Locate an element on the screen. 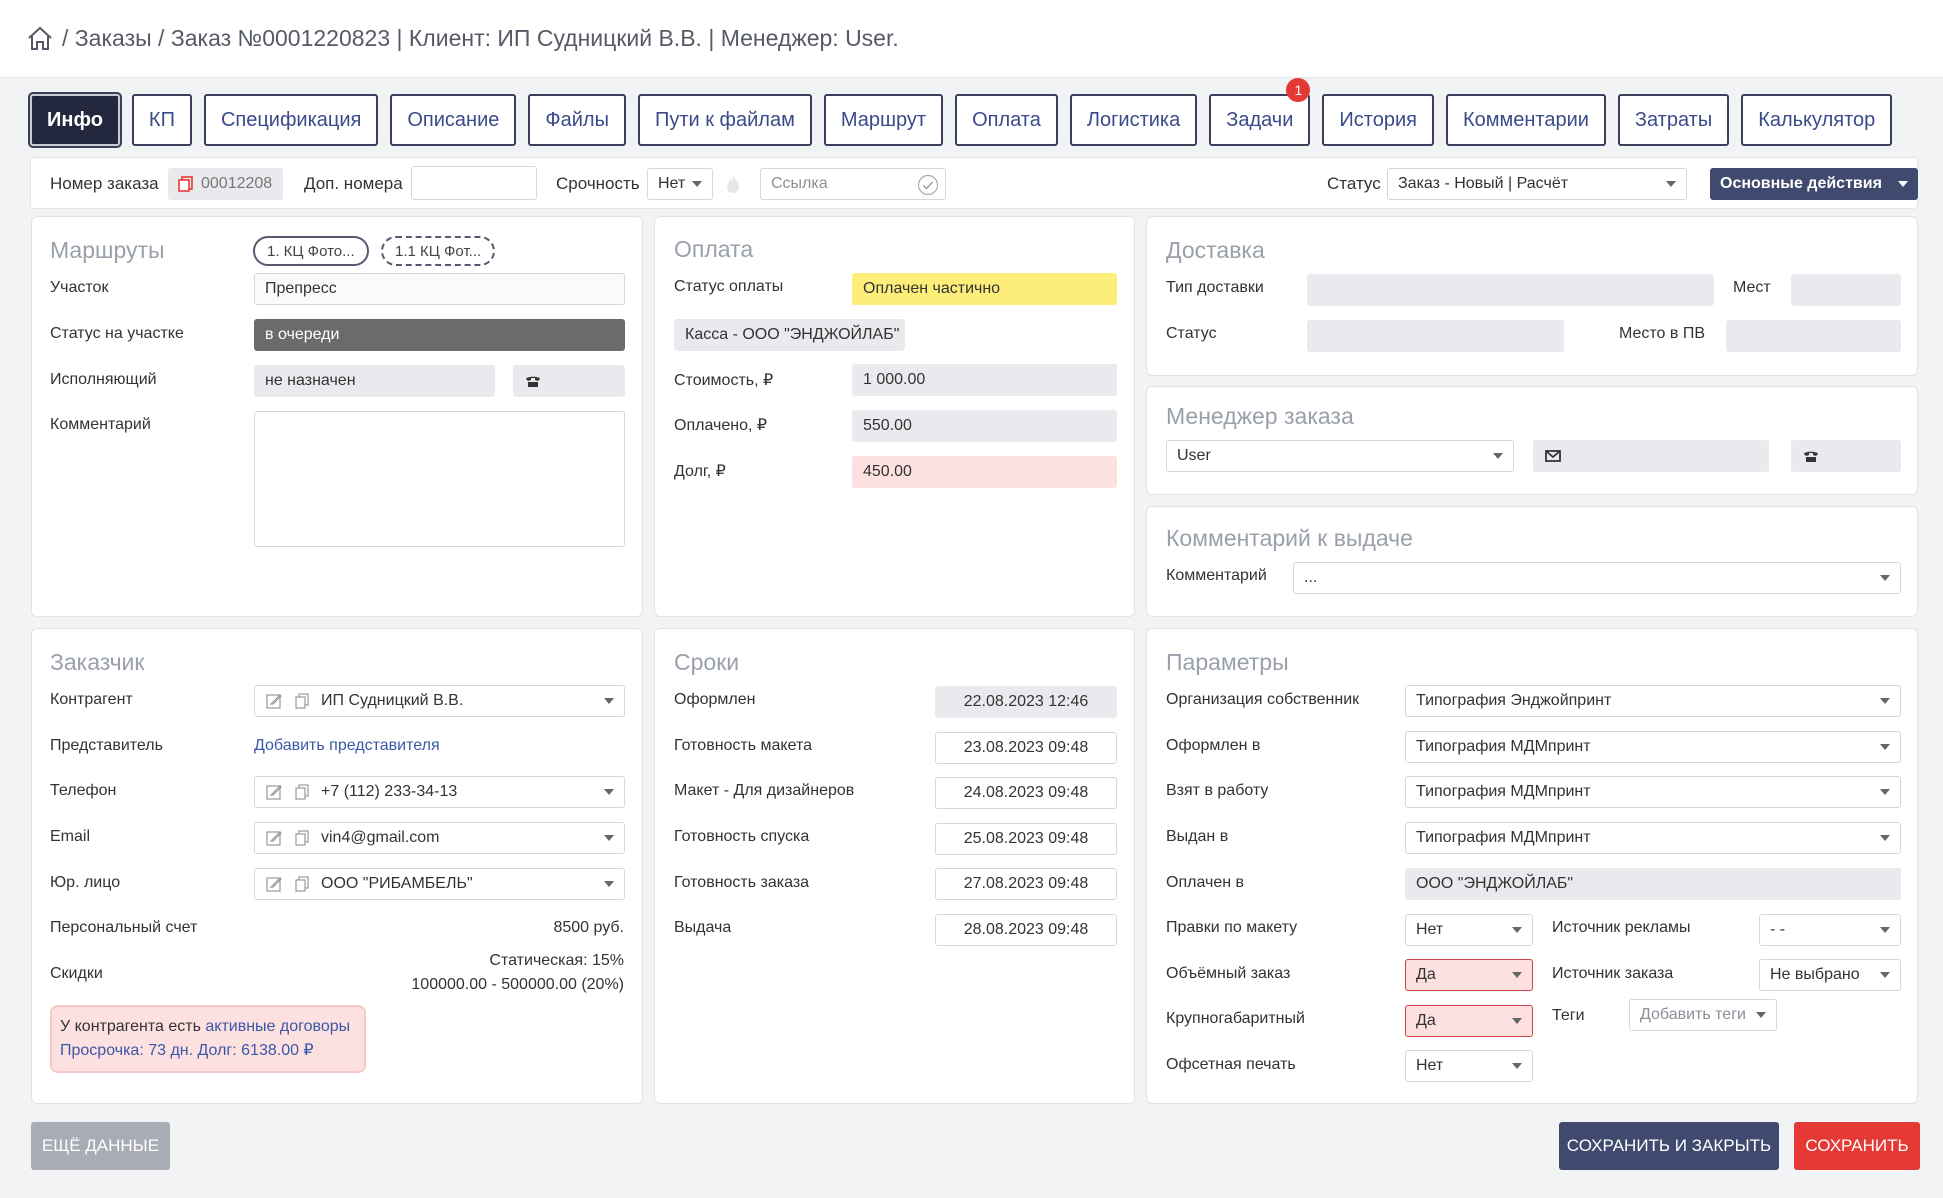  add-representative-link: Добавить представителя is located at coordinates (347, 746).